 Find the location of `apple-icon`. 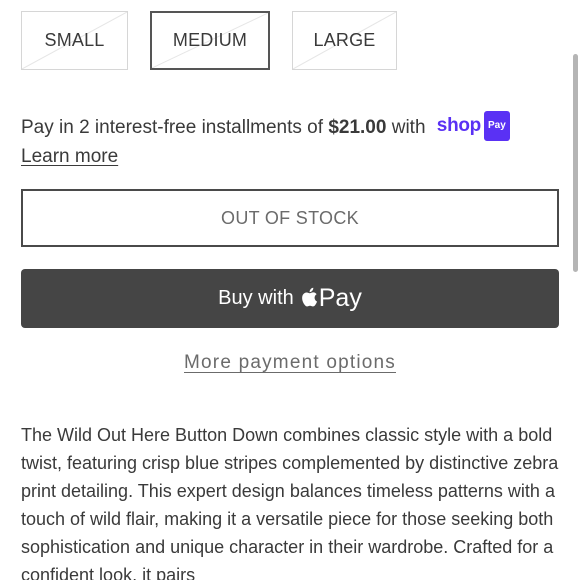

apple-icon is located at coordinates (309, 296).